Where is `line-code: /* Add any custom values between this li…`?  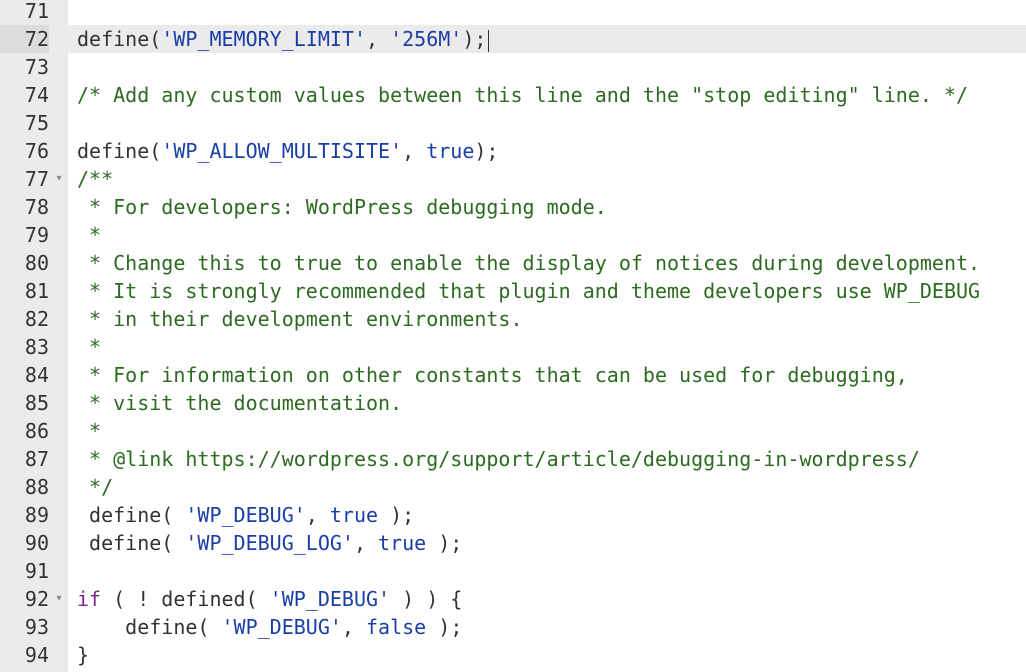 line-code: /* Add any custom values between this li… is located at coordinates (522, 95).